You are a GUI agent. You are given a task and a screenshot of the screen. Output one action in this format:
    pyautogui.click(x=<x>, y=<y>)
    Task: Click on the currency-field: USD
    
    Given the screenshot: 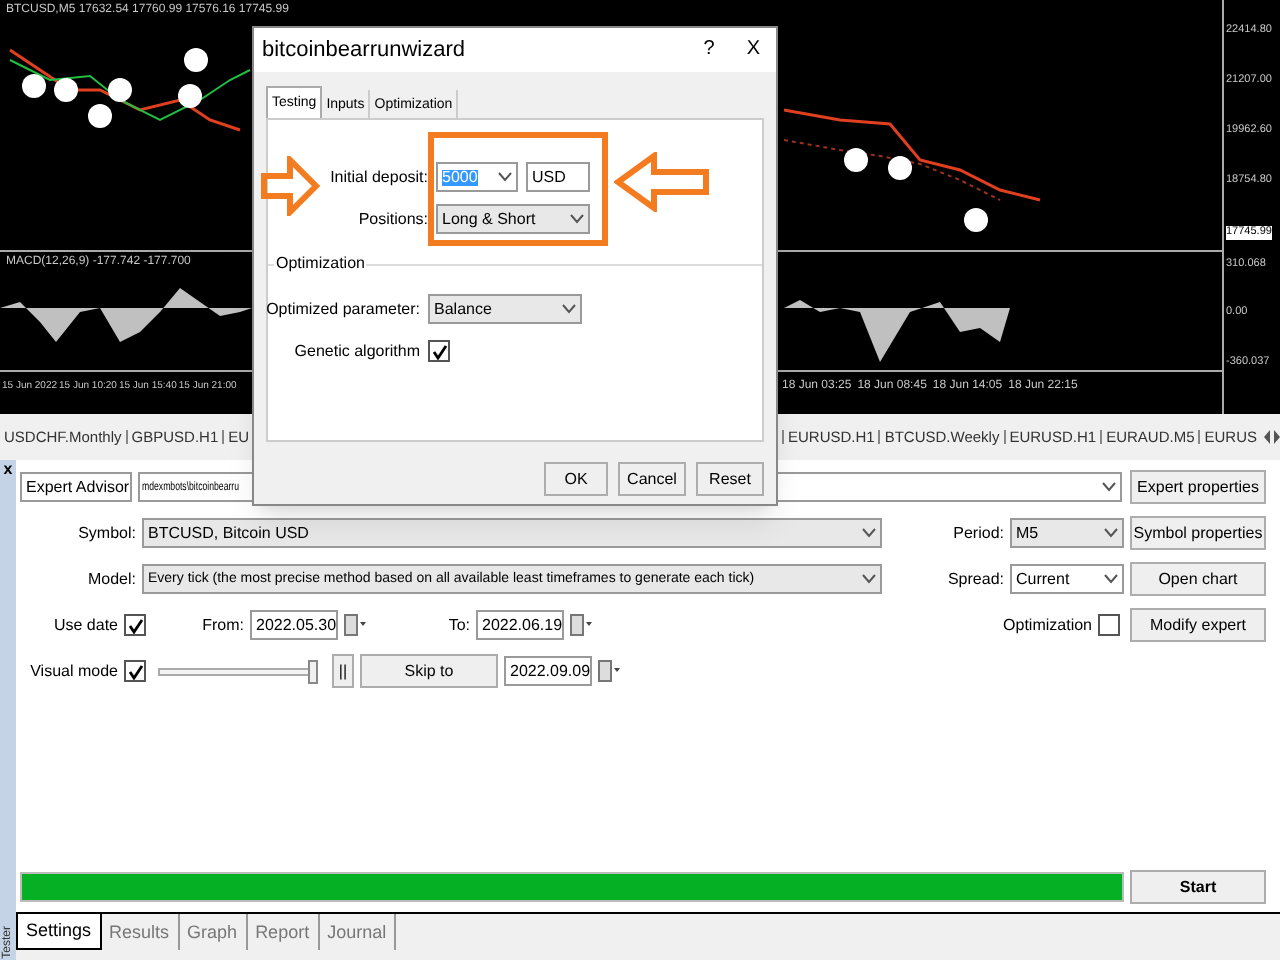 What is the action you would take?
    pyautogui.click(x=558, y=177)
    